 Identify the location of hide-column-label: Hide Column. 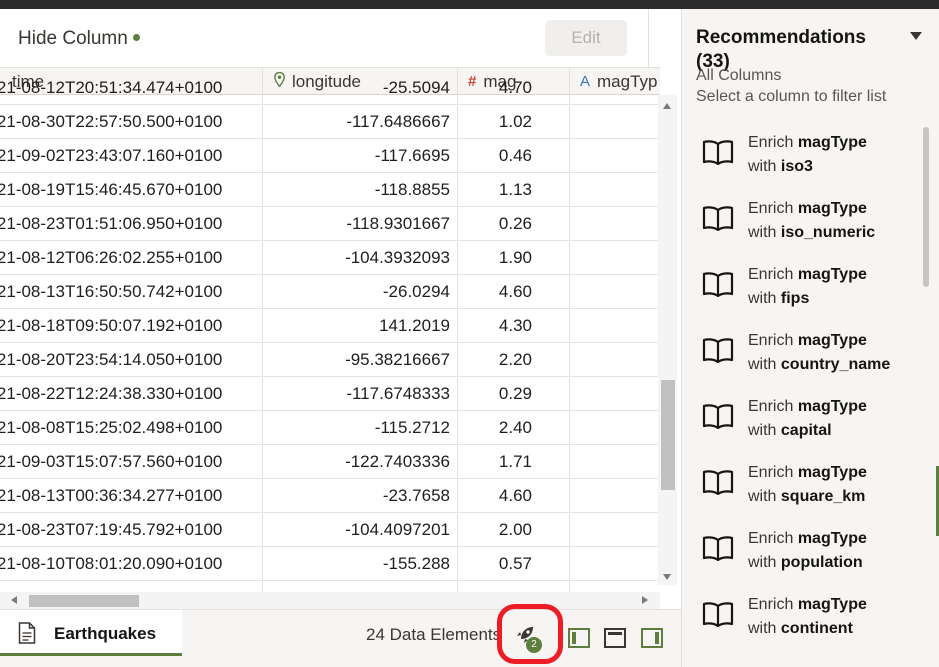
(79, 39).